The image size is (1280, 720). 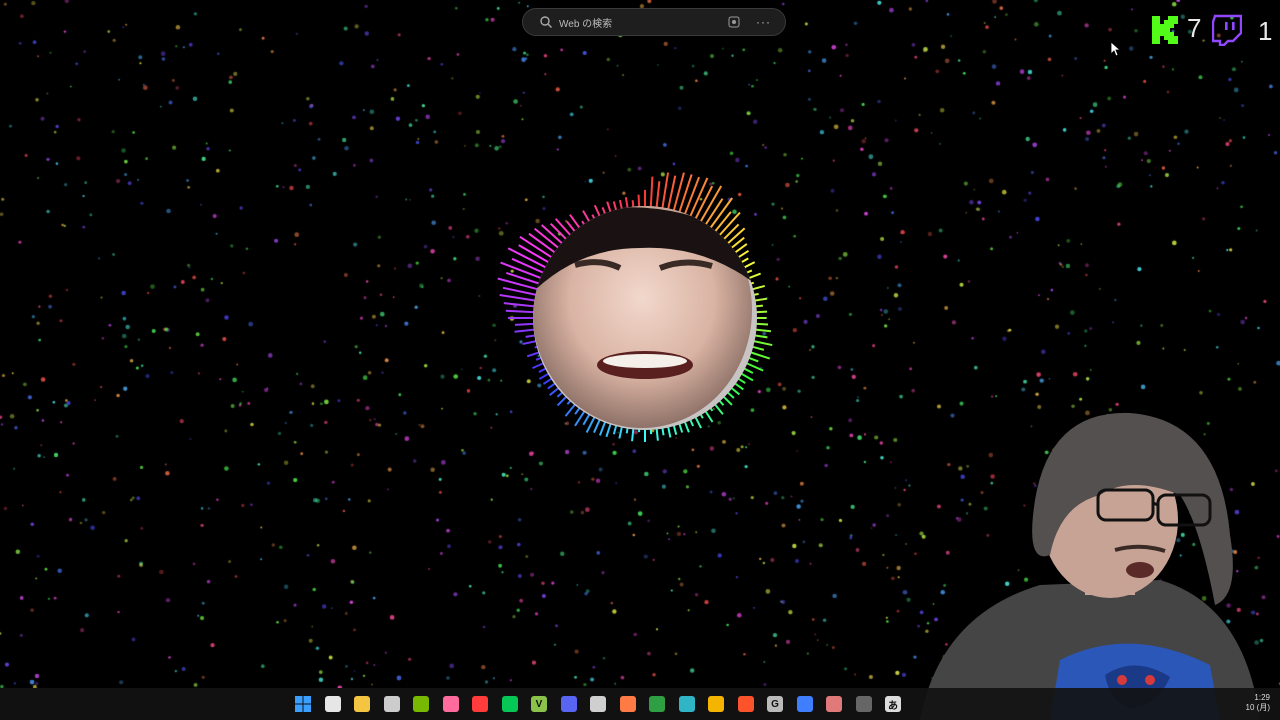 I want to click on twitch-viewer-count: 1, so click(x=1265, y=31).